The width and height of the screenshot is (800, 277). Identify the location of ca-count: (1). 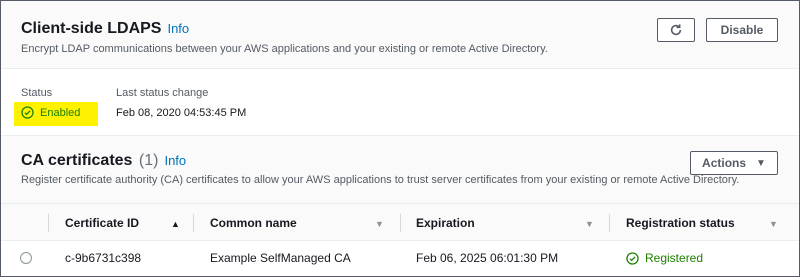
(148, 160).